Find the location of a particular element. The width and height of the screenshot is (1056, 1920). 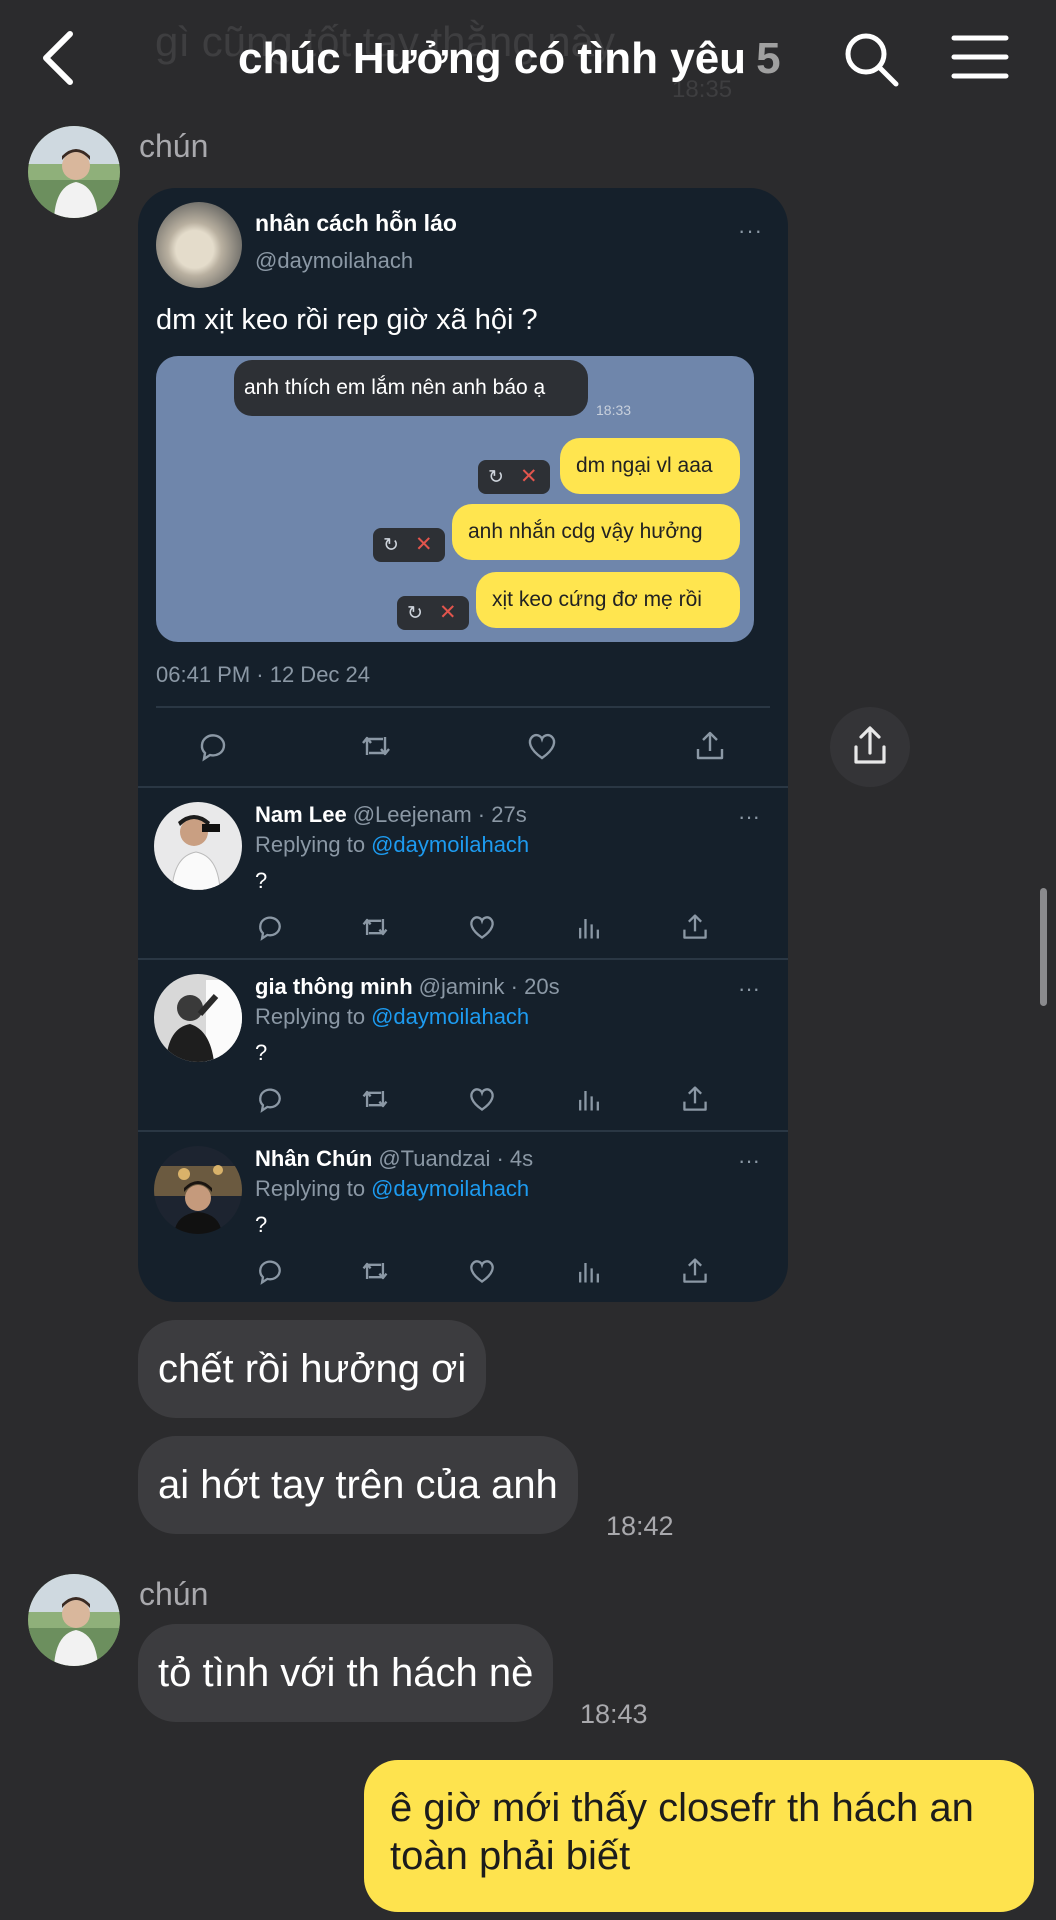

chat-title: chúc Hưởng có tình yêu 5 is located at coordinates (509, 59).